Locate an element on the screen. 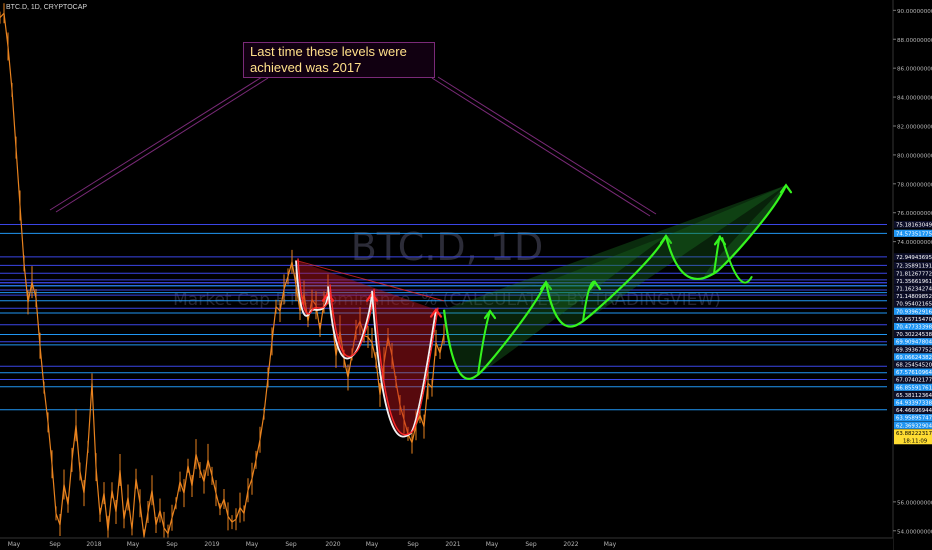  price-axis-label: 54.00000000 is located at coordinates (914, 532).